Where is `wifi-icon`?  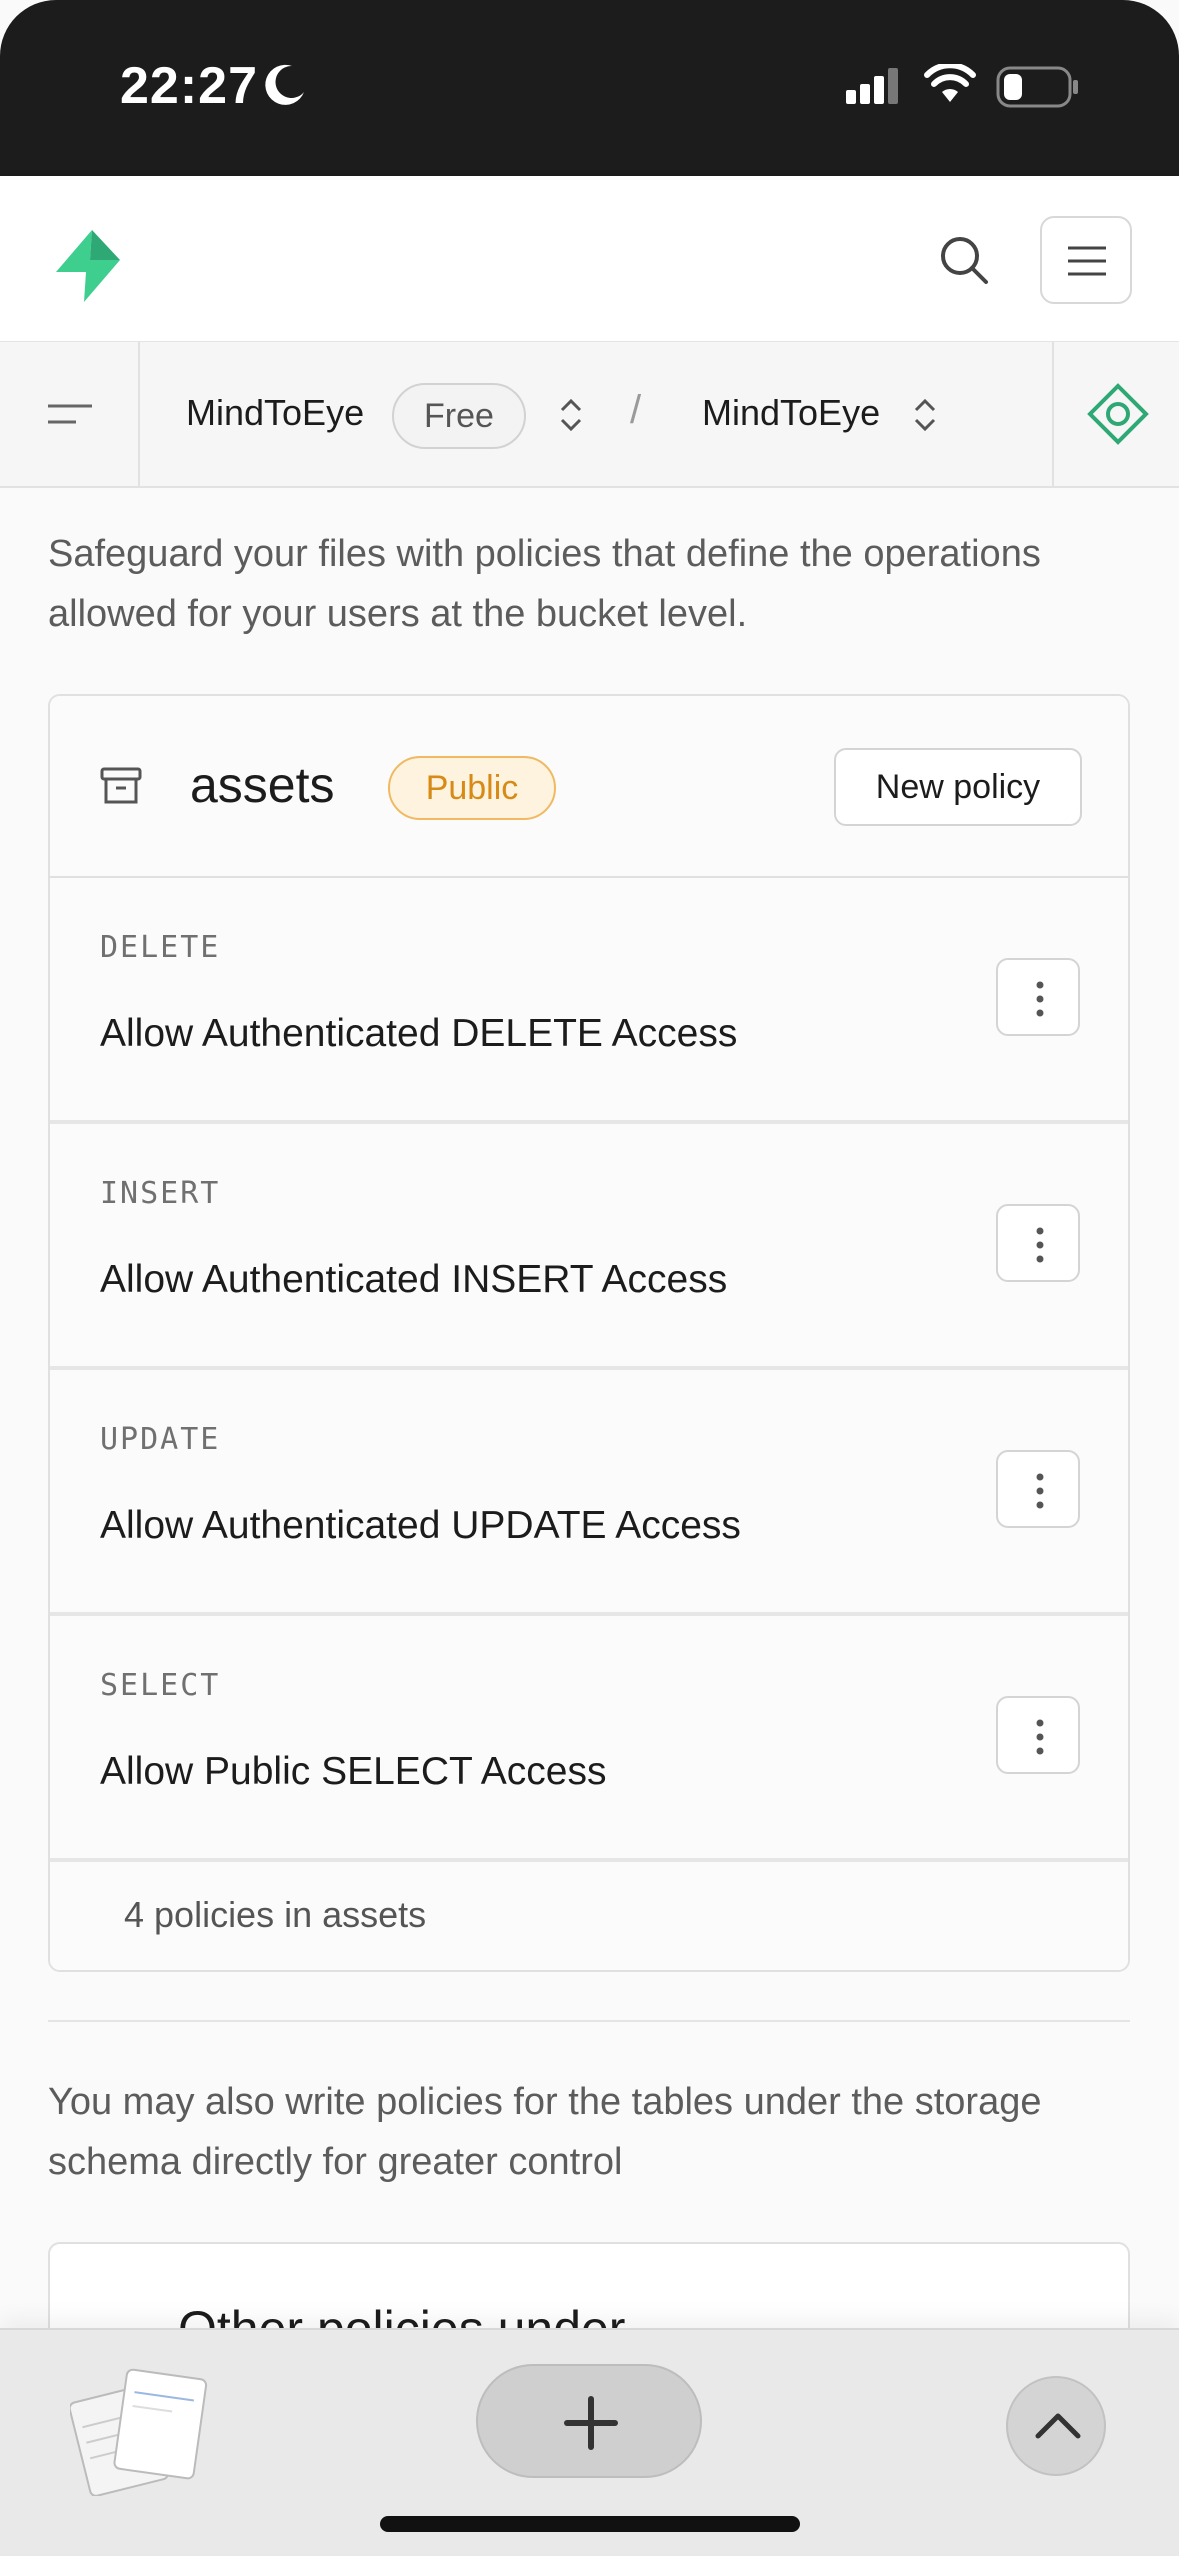
wifi-icon is located at coordinates (950, 83).